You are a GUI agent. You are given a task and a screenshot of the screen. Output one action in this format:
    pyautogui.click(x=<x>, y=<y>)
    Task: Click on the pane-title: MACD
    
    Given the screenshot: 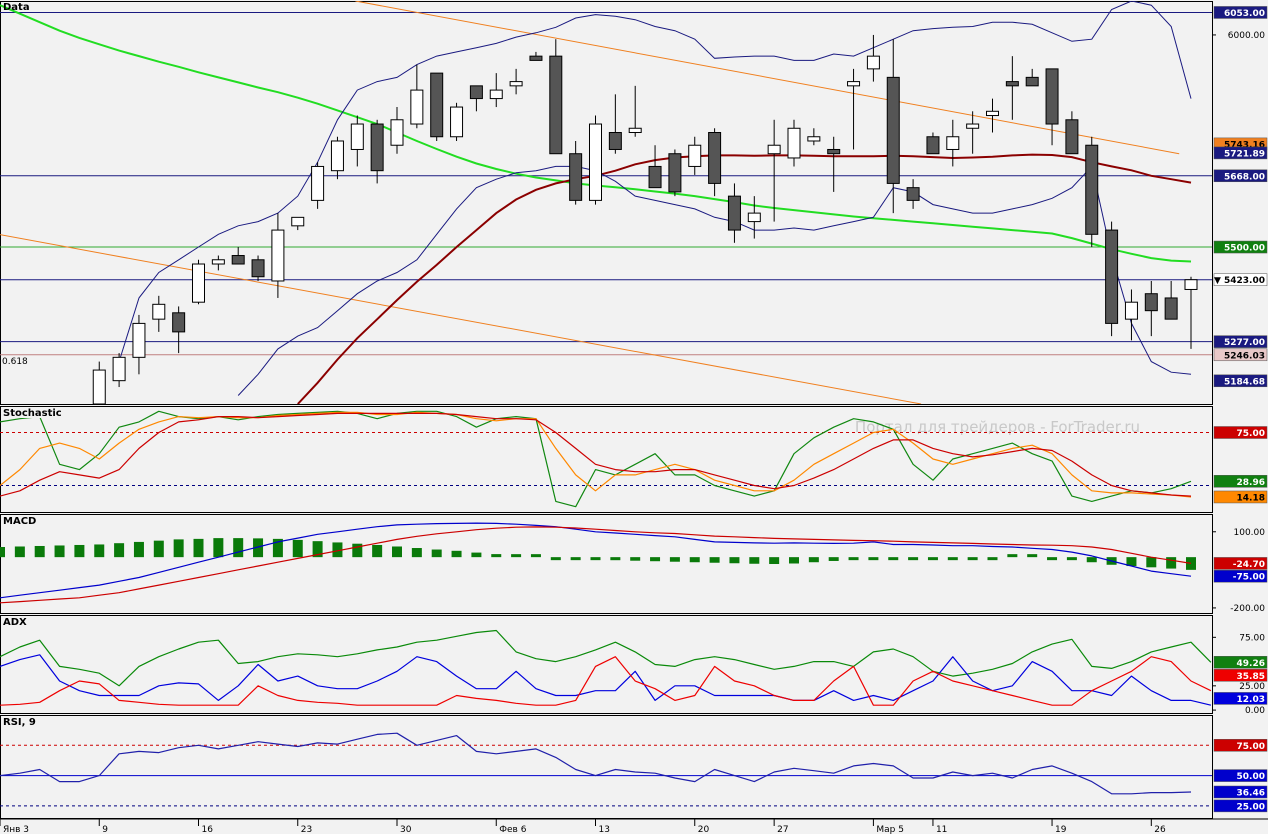 What is the action you would take?
    pyautogui.click(x=19, y=521)
    